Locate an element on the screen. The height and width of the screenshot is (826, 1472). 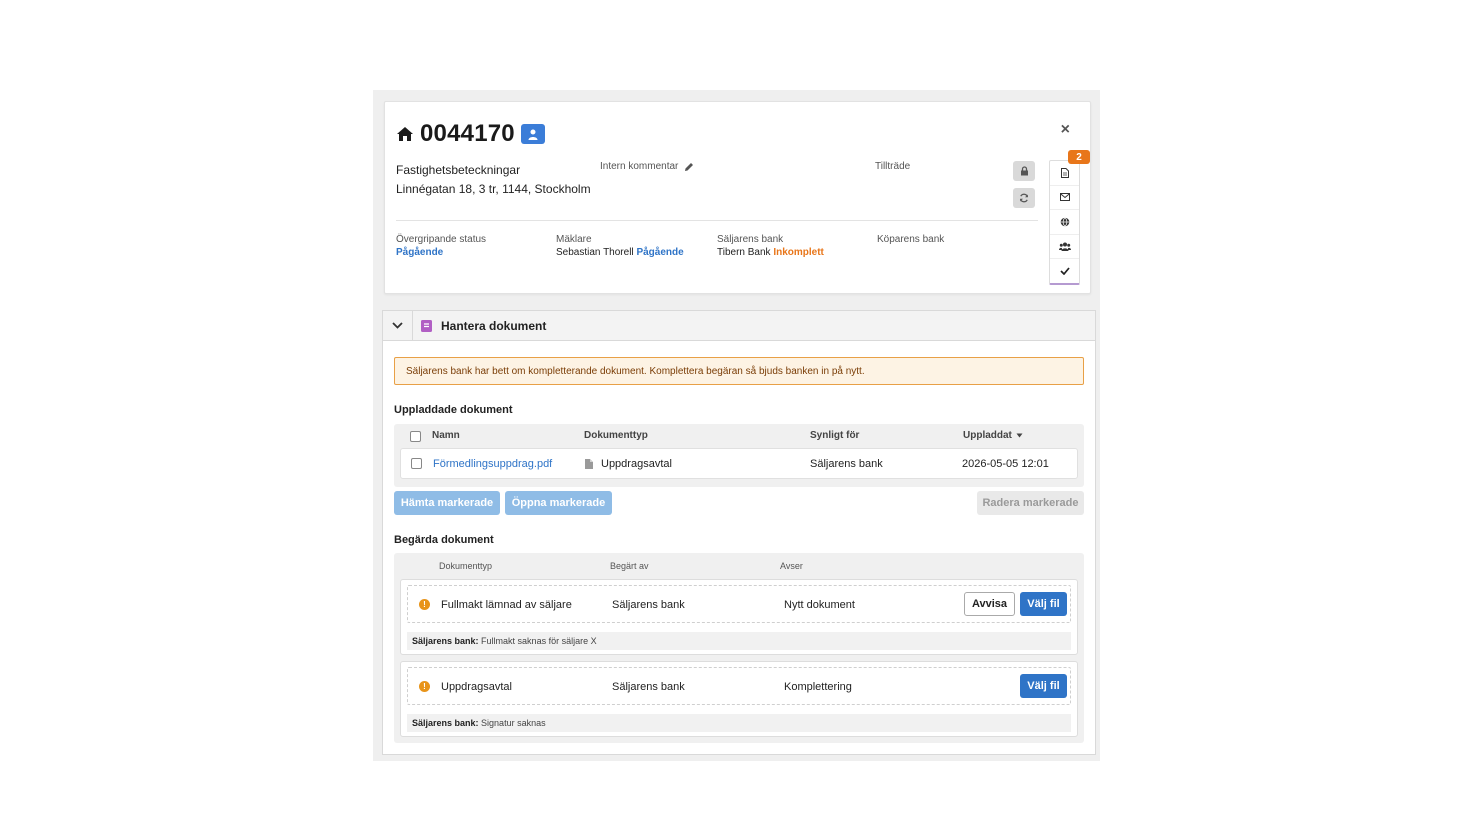
tilltrade-label: Tillträde is located at coordinates (893, 166).